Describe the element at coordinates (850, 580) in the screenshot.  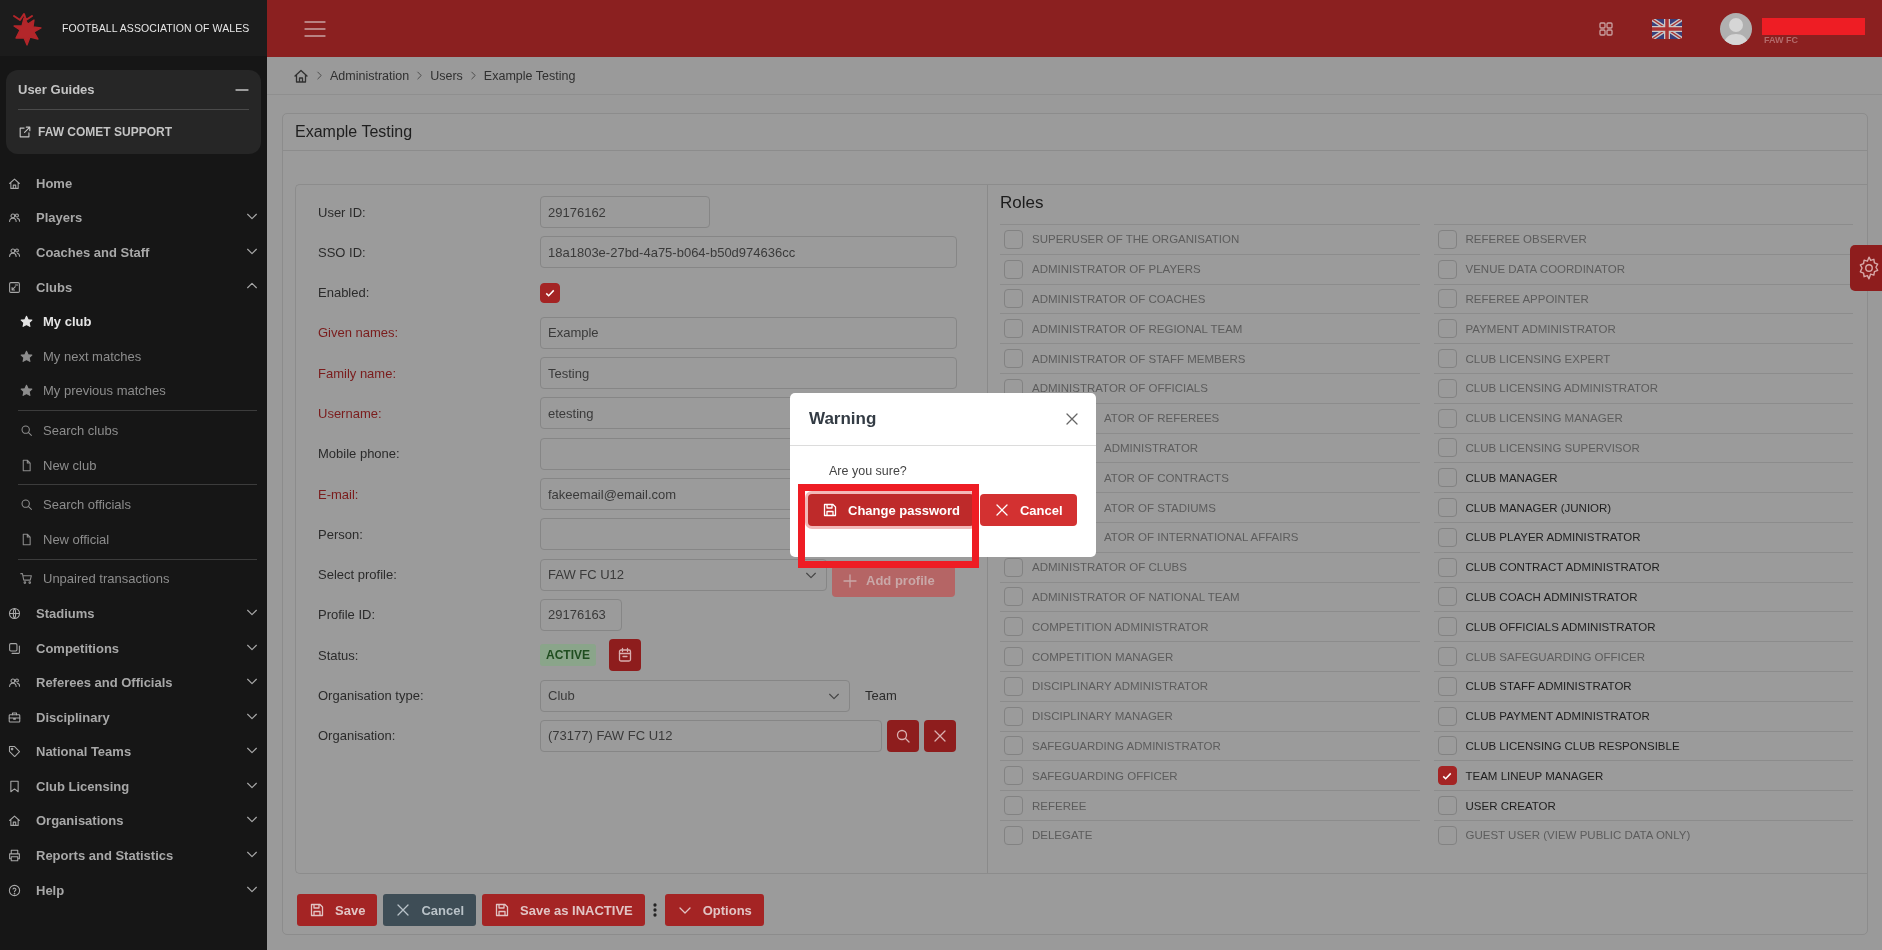
I see `plus-icon` at that location.